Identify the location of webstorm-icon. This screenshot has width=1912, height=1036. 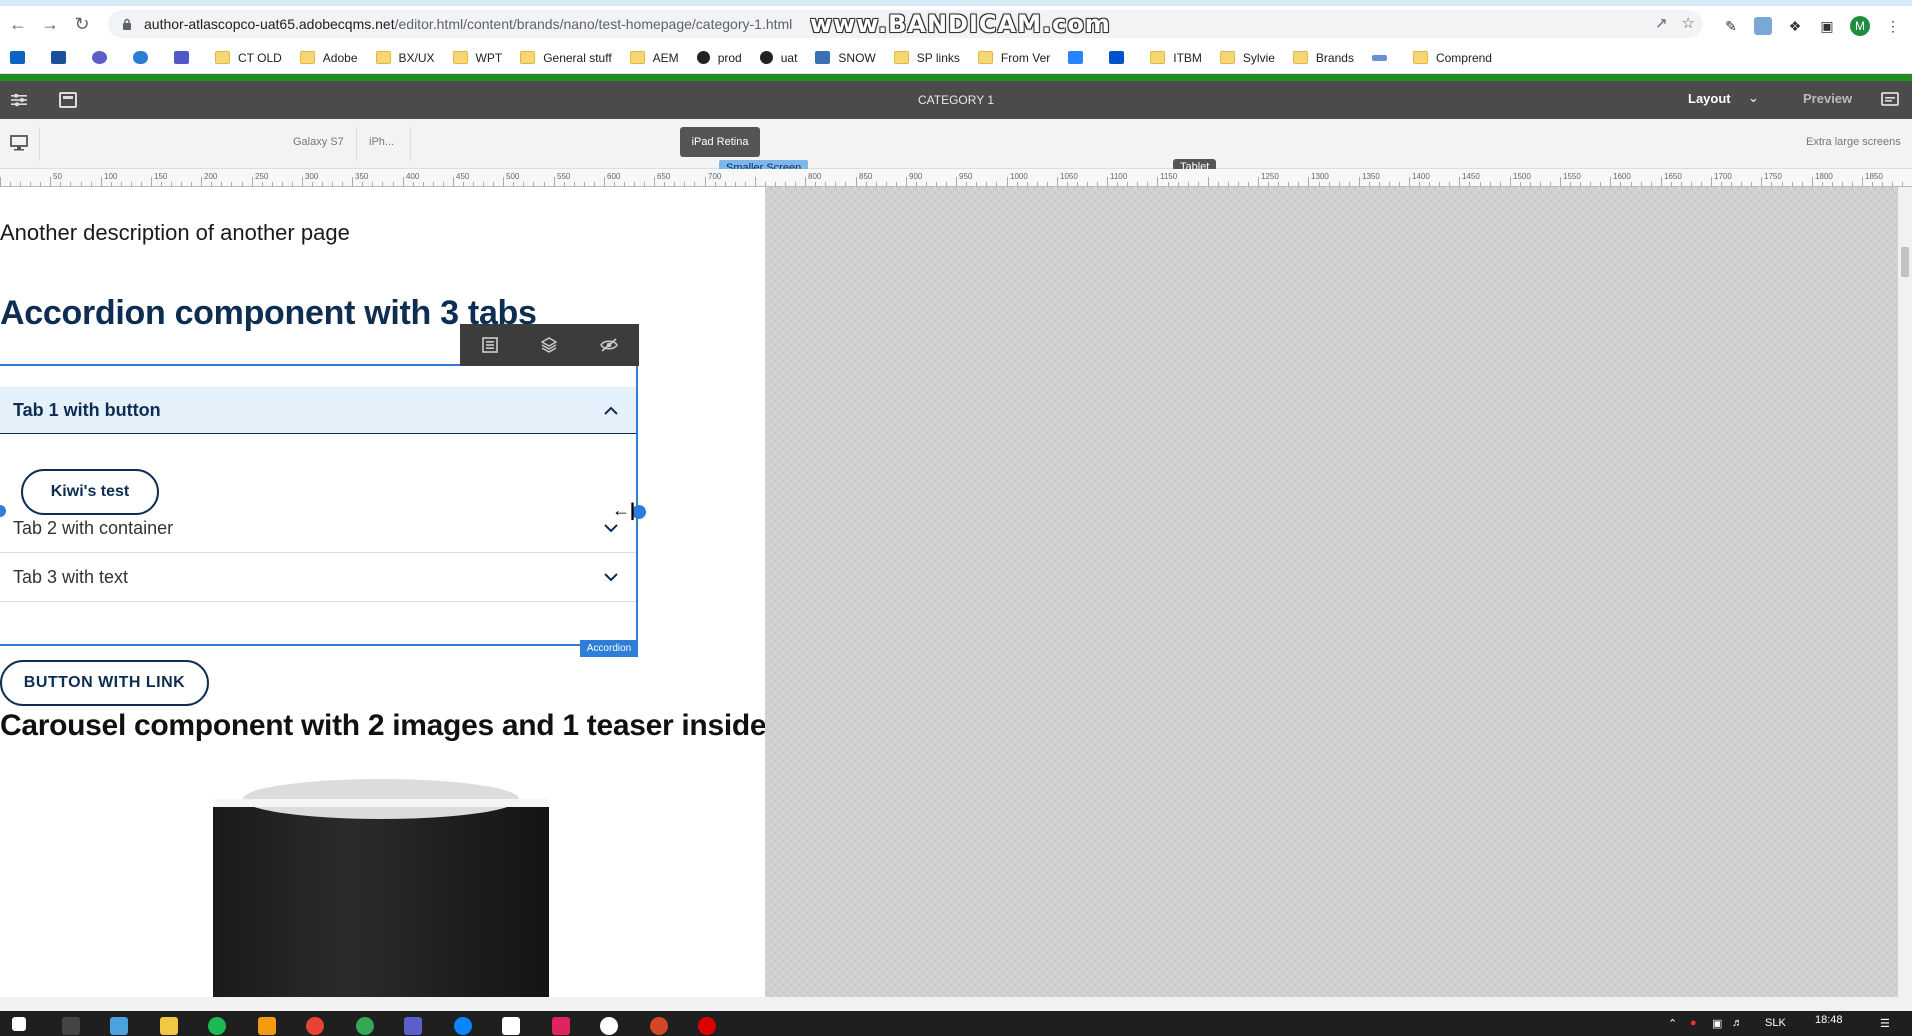
(511, 1026).